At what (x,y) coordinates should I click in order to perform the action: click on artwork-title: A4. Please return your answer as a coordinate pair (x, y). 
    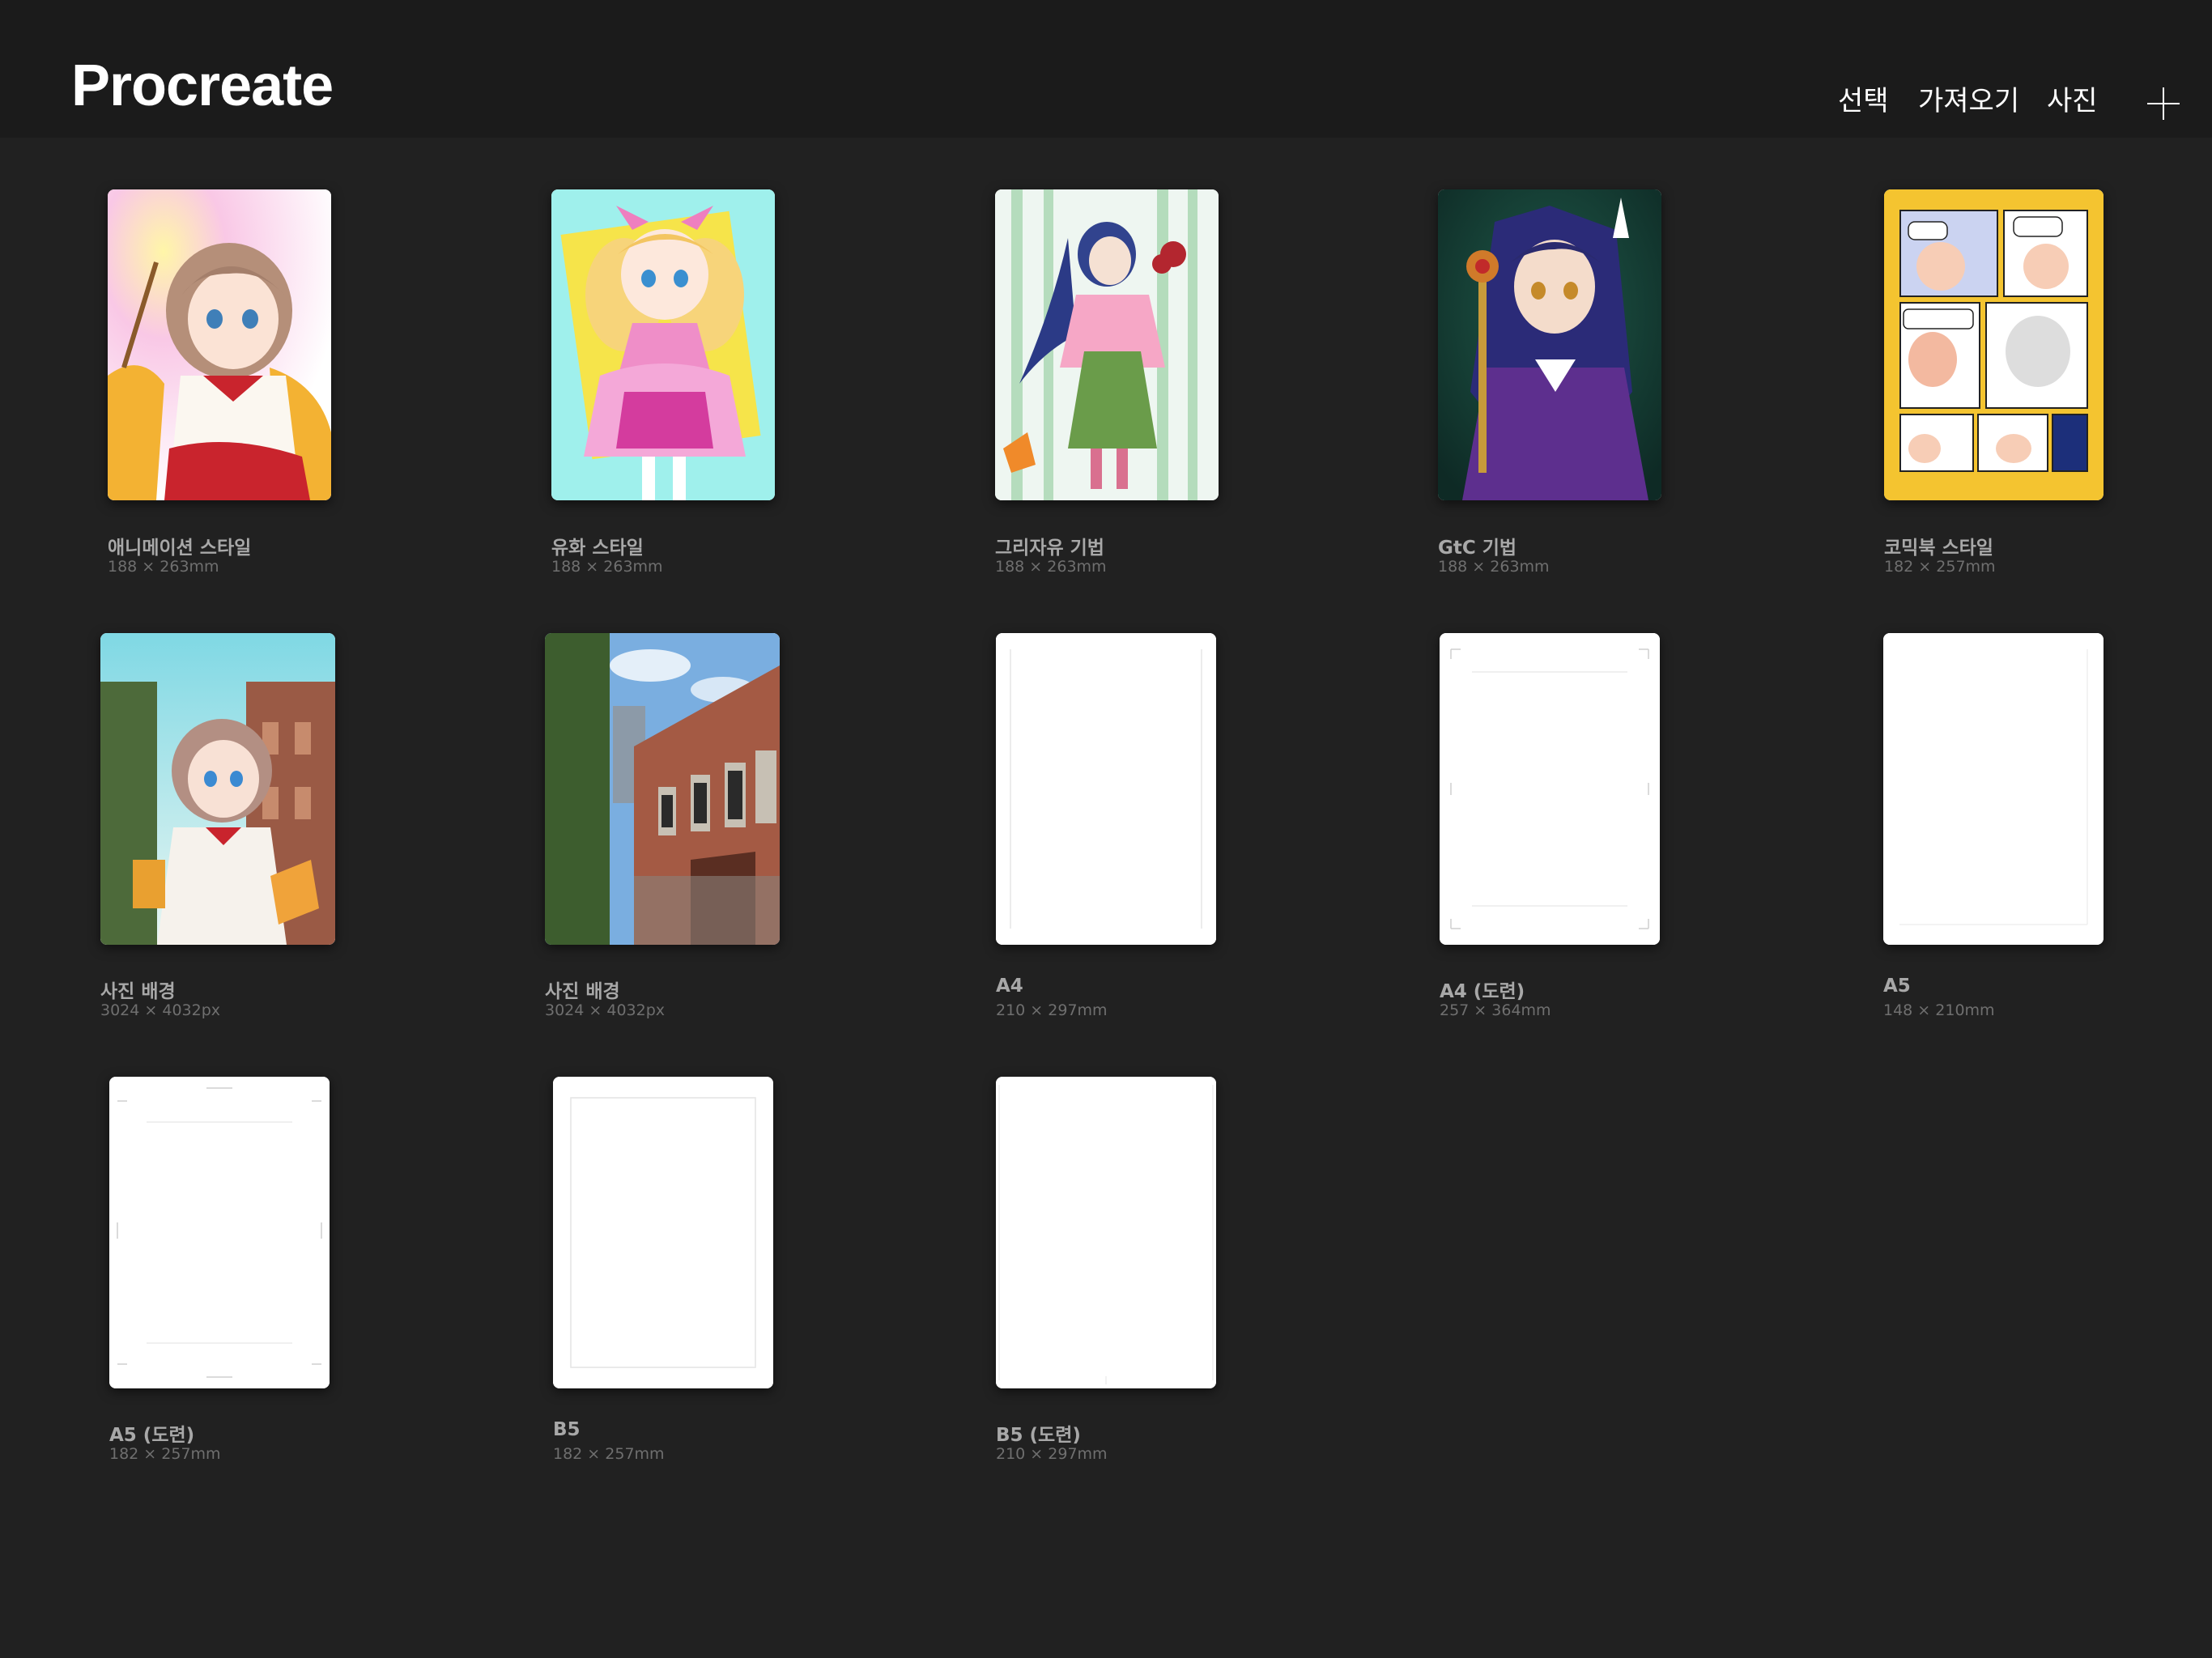
    Looking at the image, I should click on (1010, 986).